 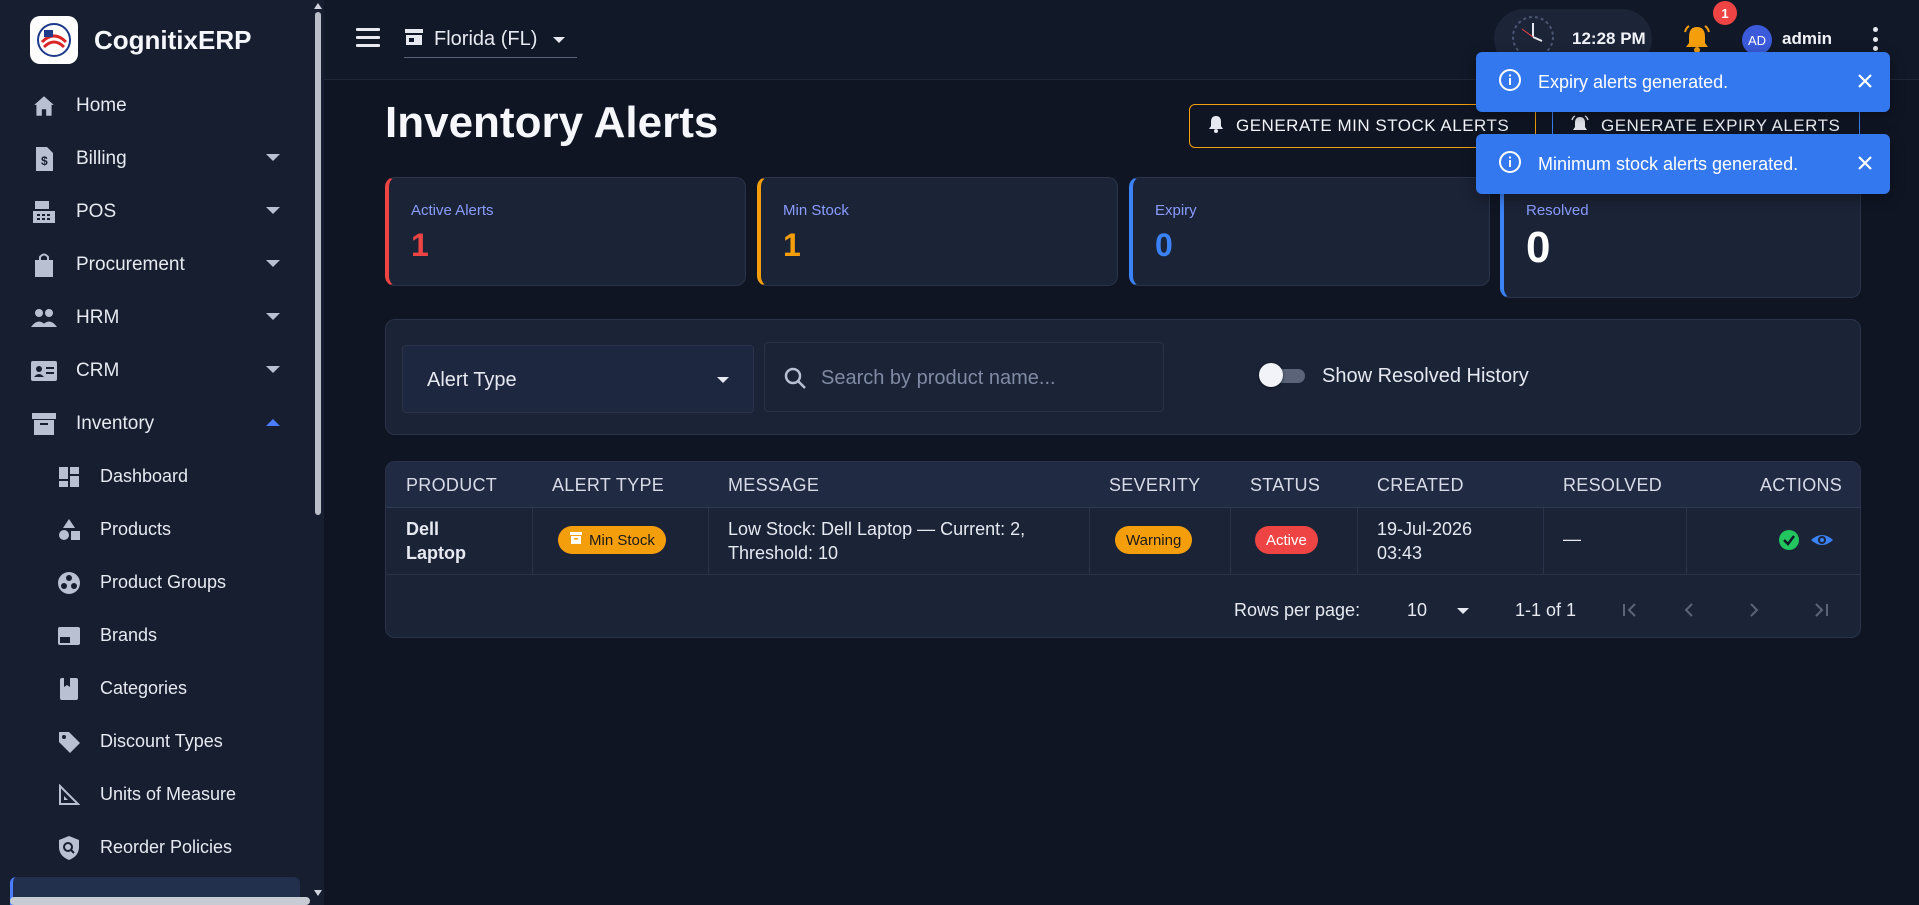 What do you see at coordinates (273, 422) in the screenshot?
I see `chevron-up-icon` at bounding box center [273, 422].